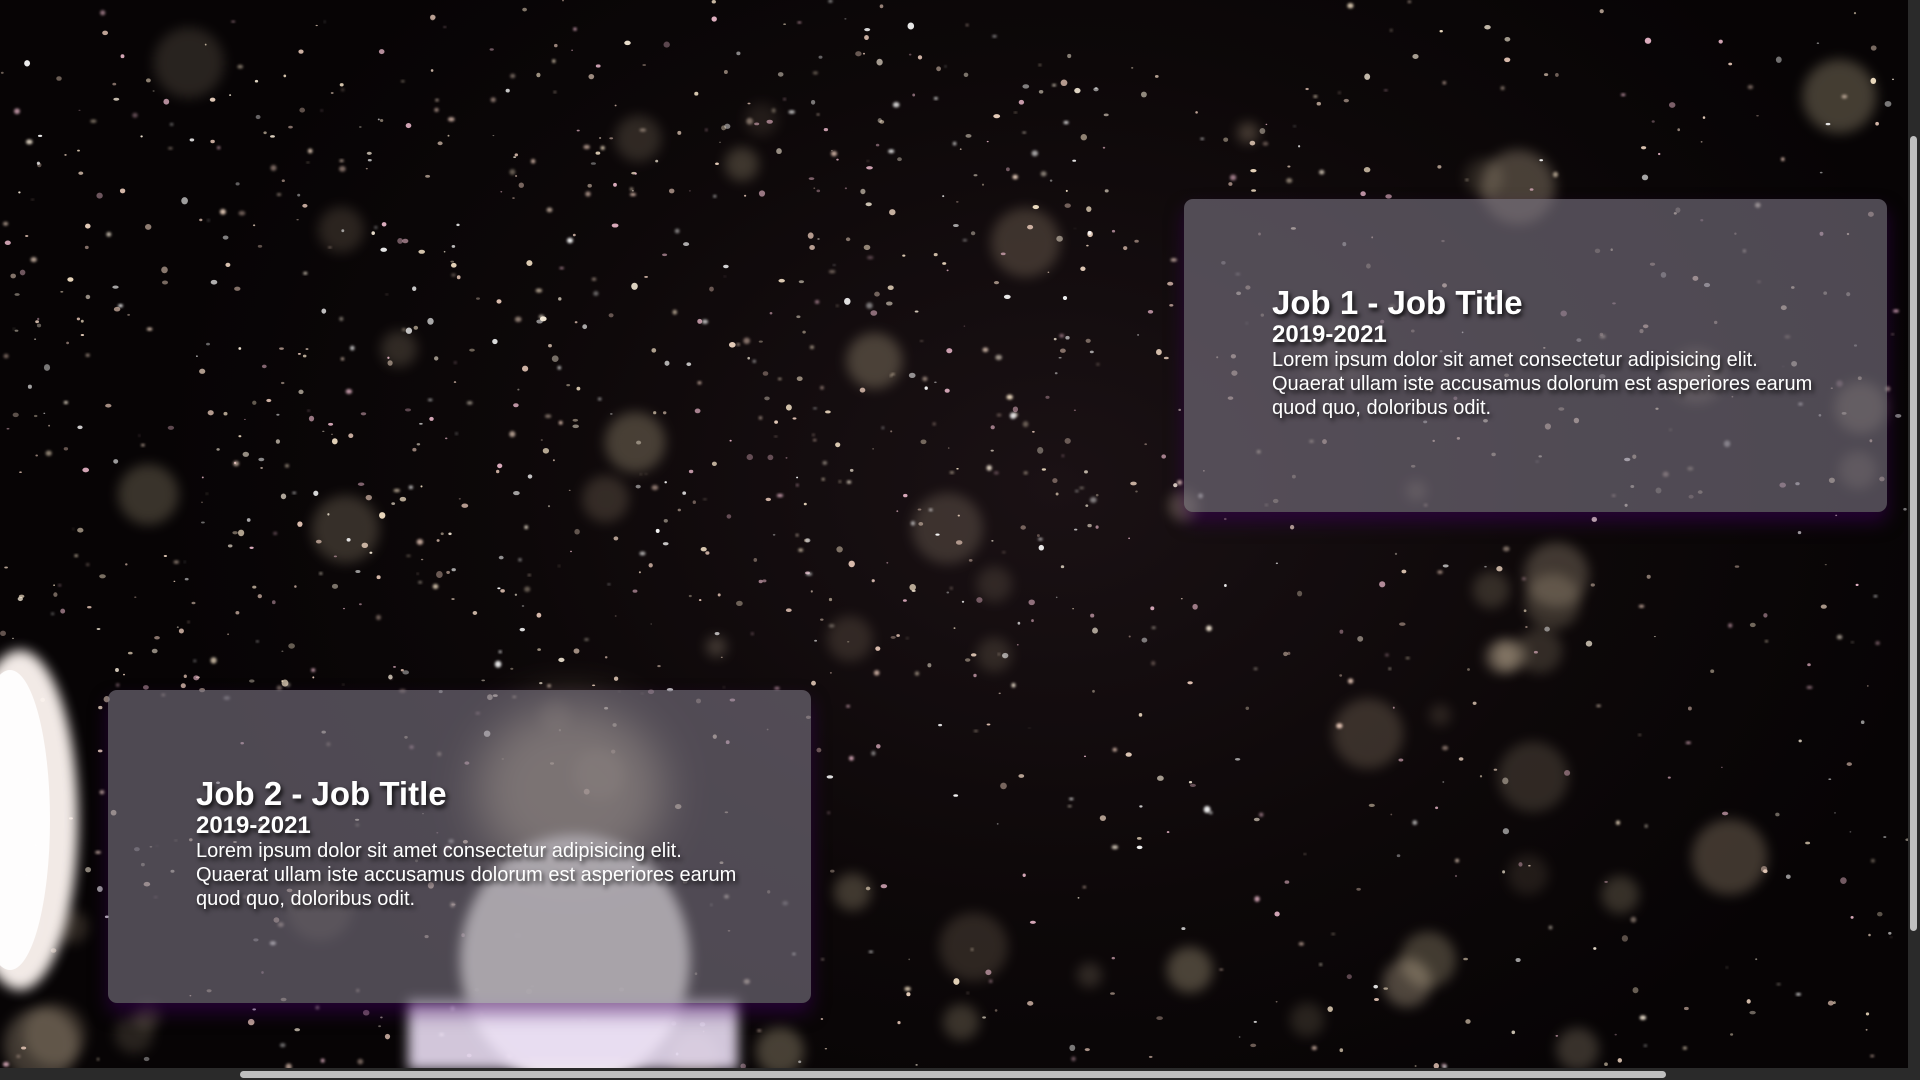 The height and width of the screenshot is (1080, 1920). I want to click on job-title: Job 2 - Job Title, so click(321, 793).